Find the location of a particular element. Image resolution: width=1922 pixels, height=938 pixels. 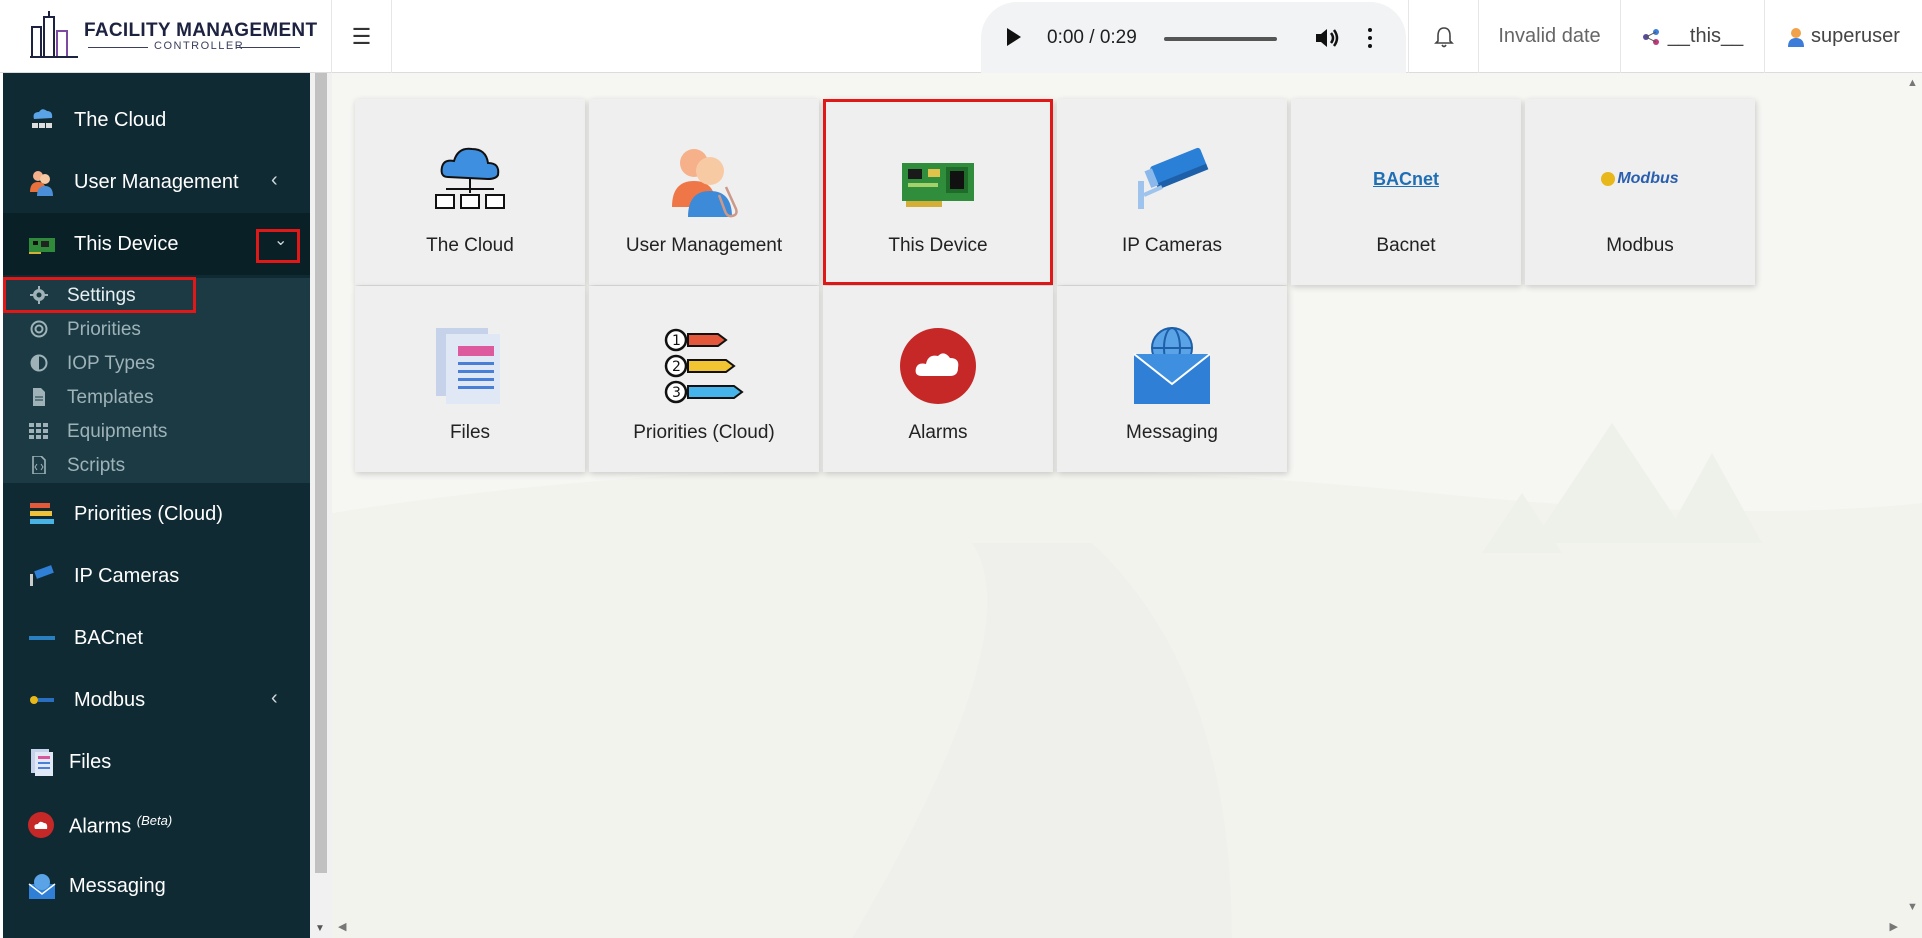

grid-icon is located at coordinates (38, 431).